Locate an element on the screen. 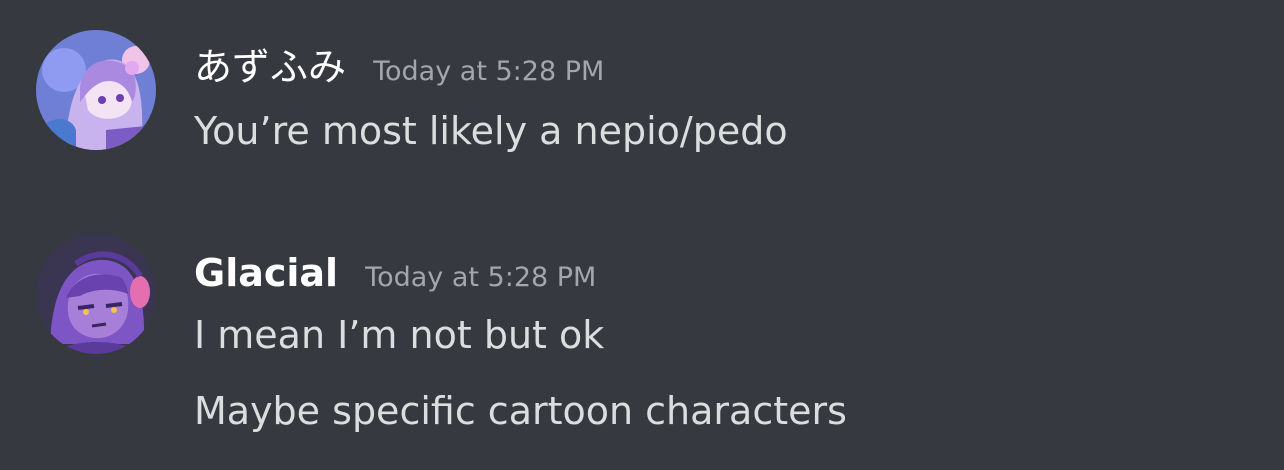  username: Glacial is located at coordinates (266, 273).